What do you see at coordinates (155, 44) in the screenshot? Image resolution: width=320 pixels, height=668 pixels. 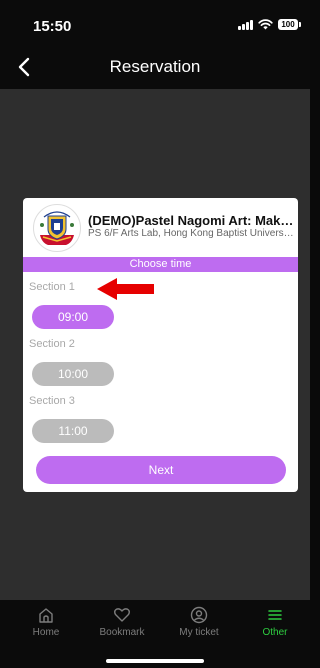 I see `top-bar: 15:50 100 Reservation` at bounding box center [155, 44].